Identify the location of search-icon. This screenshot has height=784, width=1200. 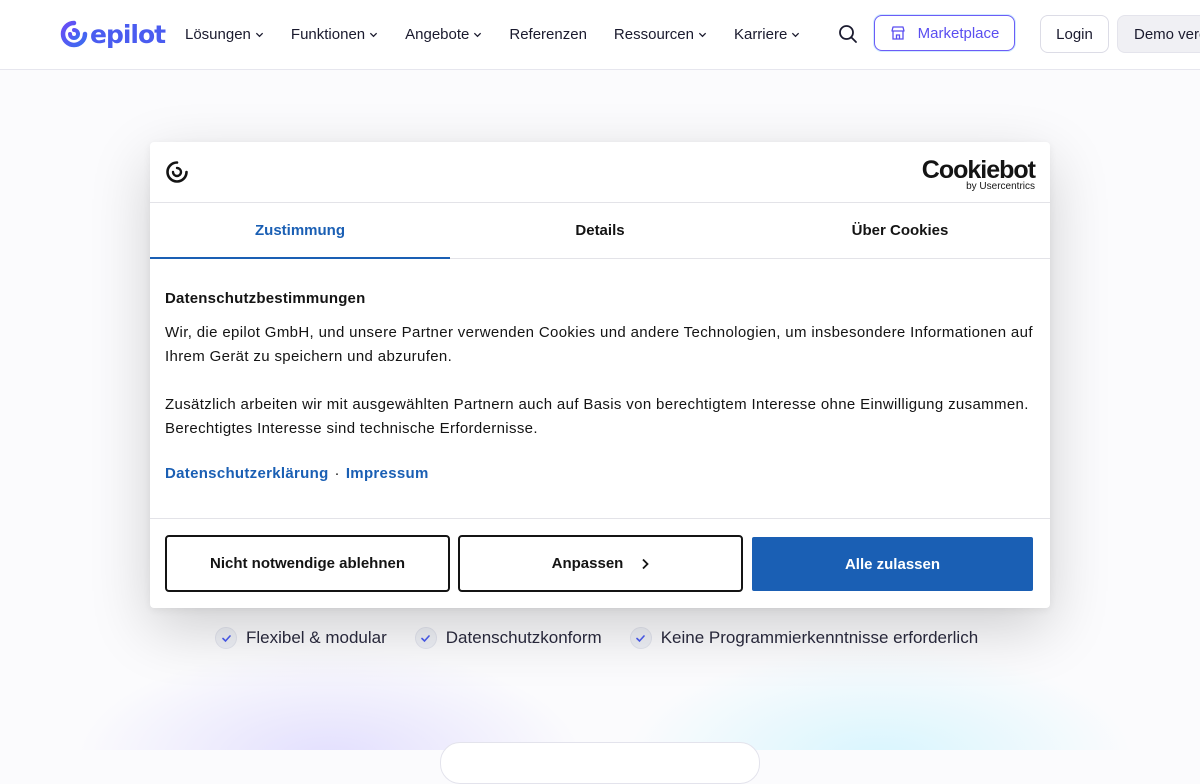
(848, 34).